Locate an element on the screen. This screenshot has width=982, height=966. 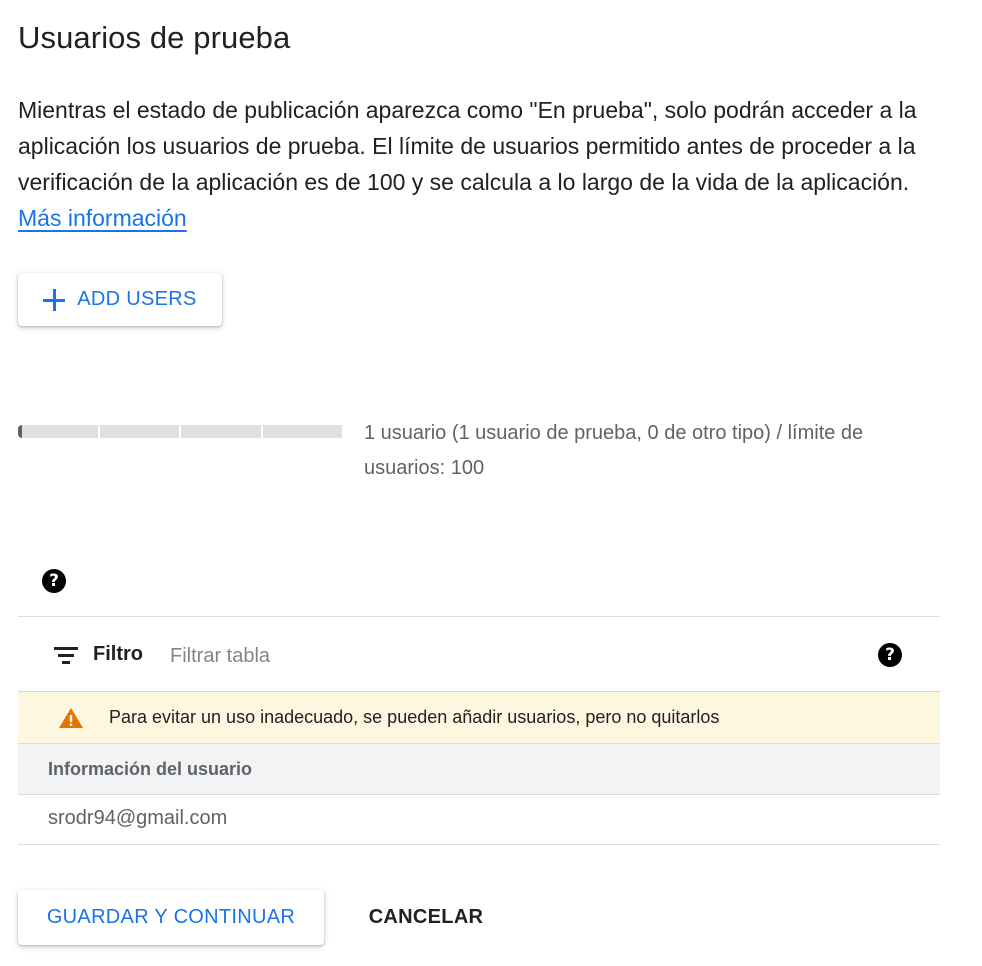
save-and-continue-button: GUARDAR Y CONTINUAR is located at coordinates (171, 917).